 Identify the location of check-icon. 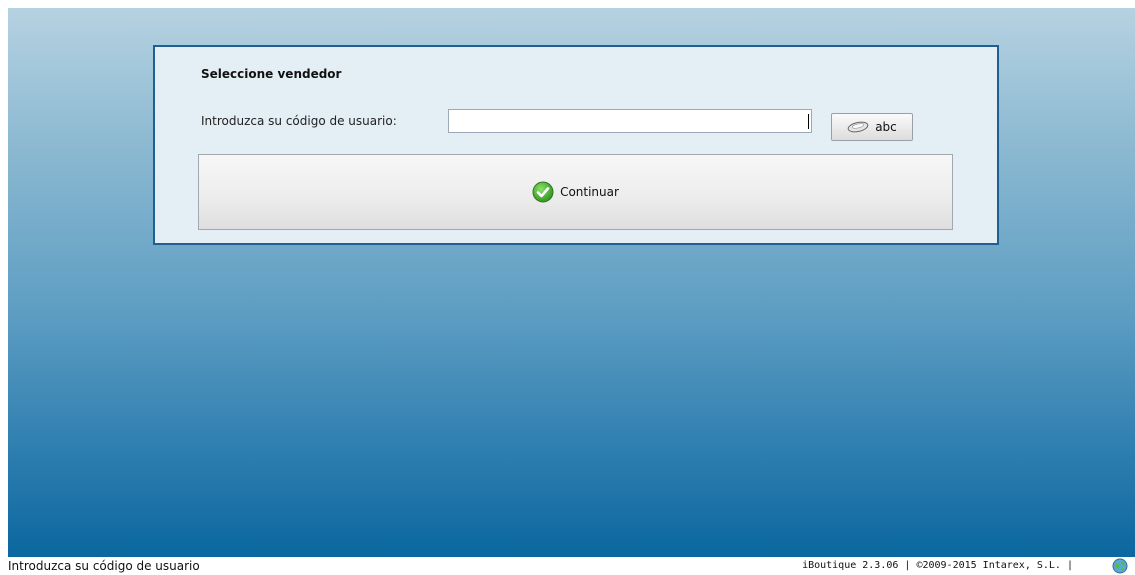
(543, 192).